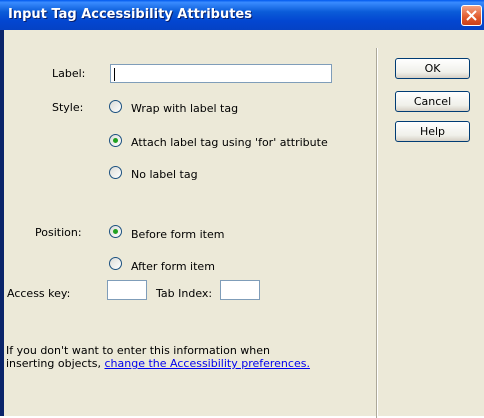  Describe the element at coordinates (229, 142) in the screenshot. I see `style-option-attach-label: Attach label tag using 'for' attribute` at that location.